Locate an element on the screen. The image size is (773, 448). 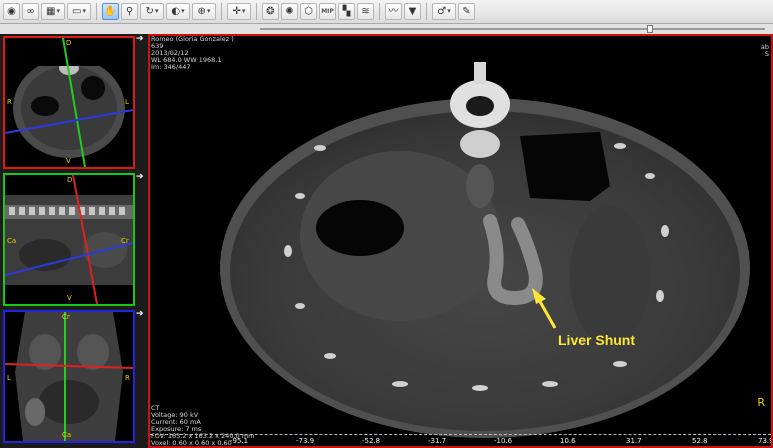
axial-label-bottom: V is located at coordinates (68, 161).